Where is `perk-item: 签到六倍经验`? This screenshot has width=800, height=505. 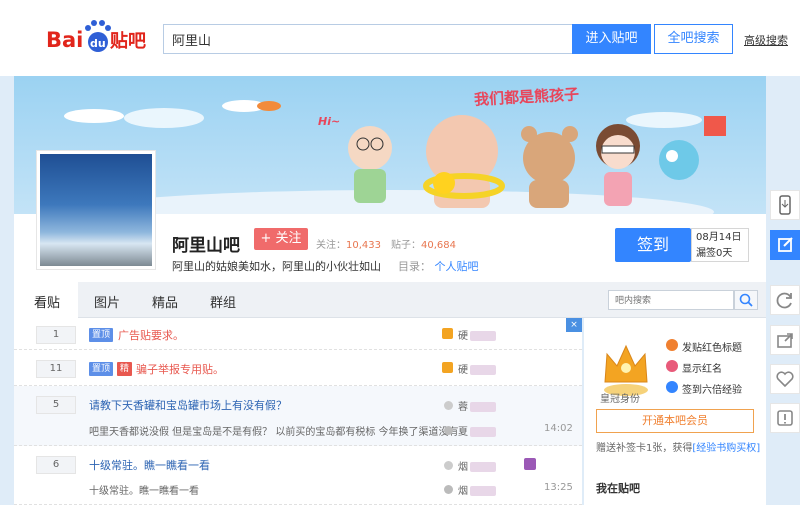 perk-item: 签到六倍经验 is located at coordinates (712, 390).